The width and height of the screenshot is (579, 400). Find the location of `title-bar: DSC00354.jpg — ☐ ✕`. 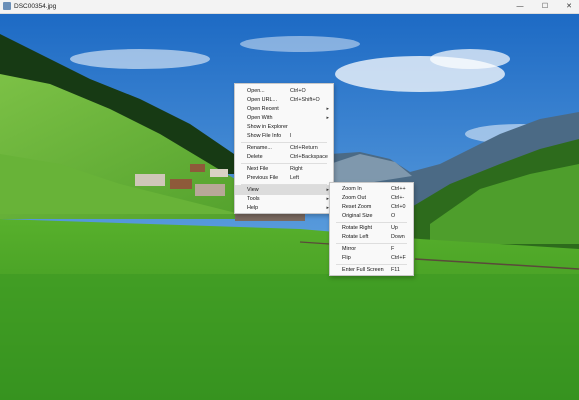

title-bar: DSC00354.jpg — ☐ ✕ is located at coordinates (289, 7).